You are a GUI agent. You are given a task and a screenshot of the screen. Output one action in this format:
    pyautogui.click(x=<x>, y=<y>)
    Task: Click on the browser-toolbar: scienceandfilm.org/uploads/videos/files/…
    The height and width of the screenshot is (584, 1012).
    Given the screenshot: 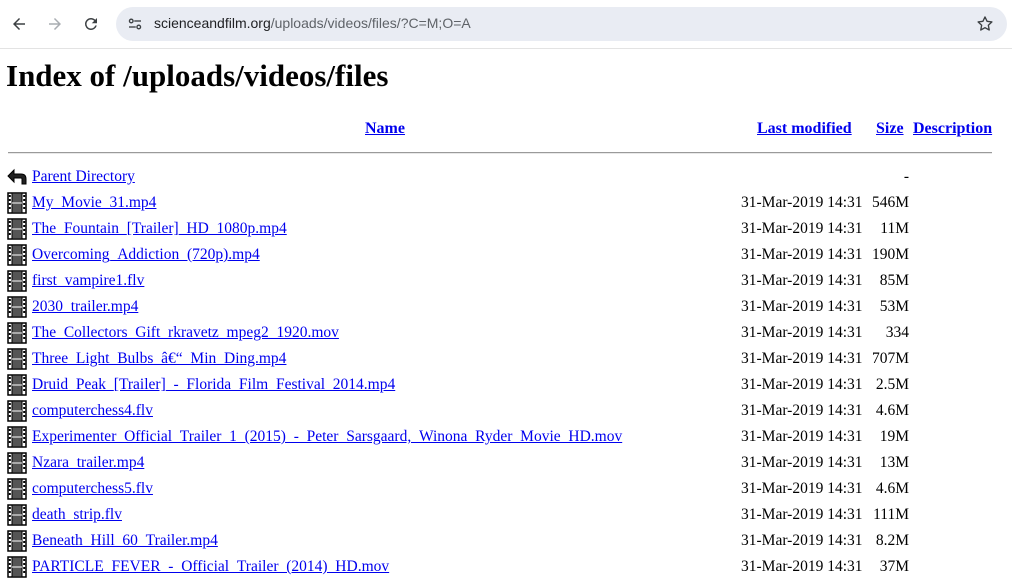 What is the action you would take?
    pyautogui.click(x=506, y=24)
    